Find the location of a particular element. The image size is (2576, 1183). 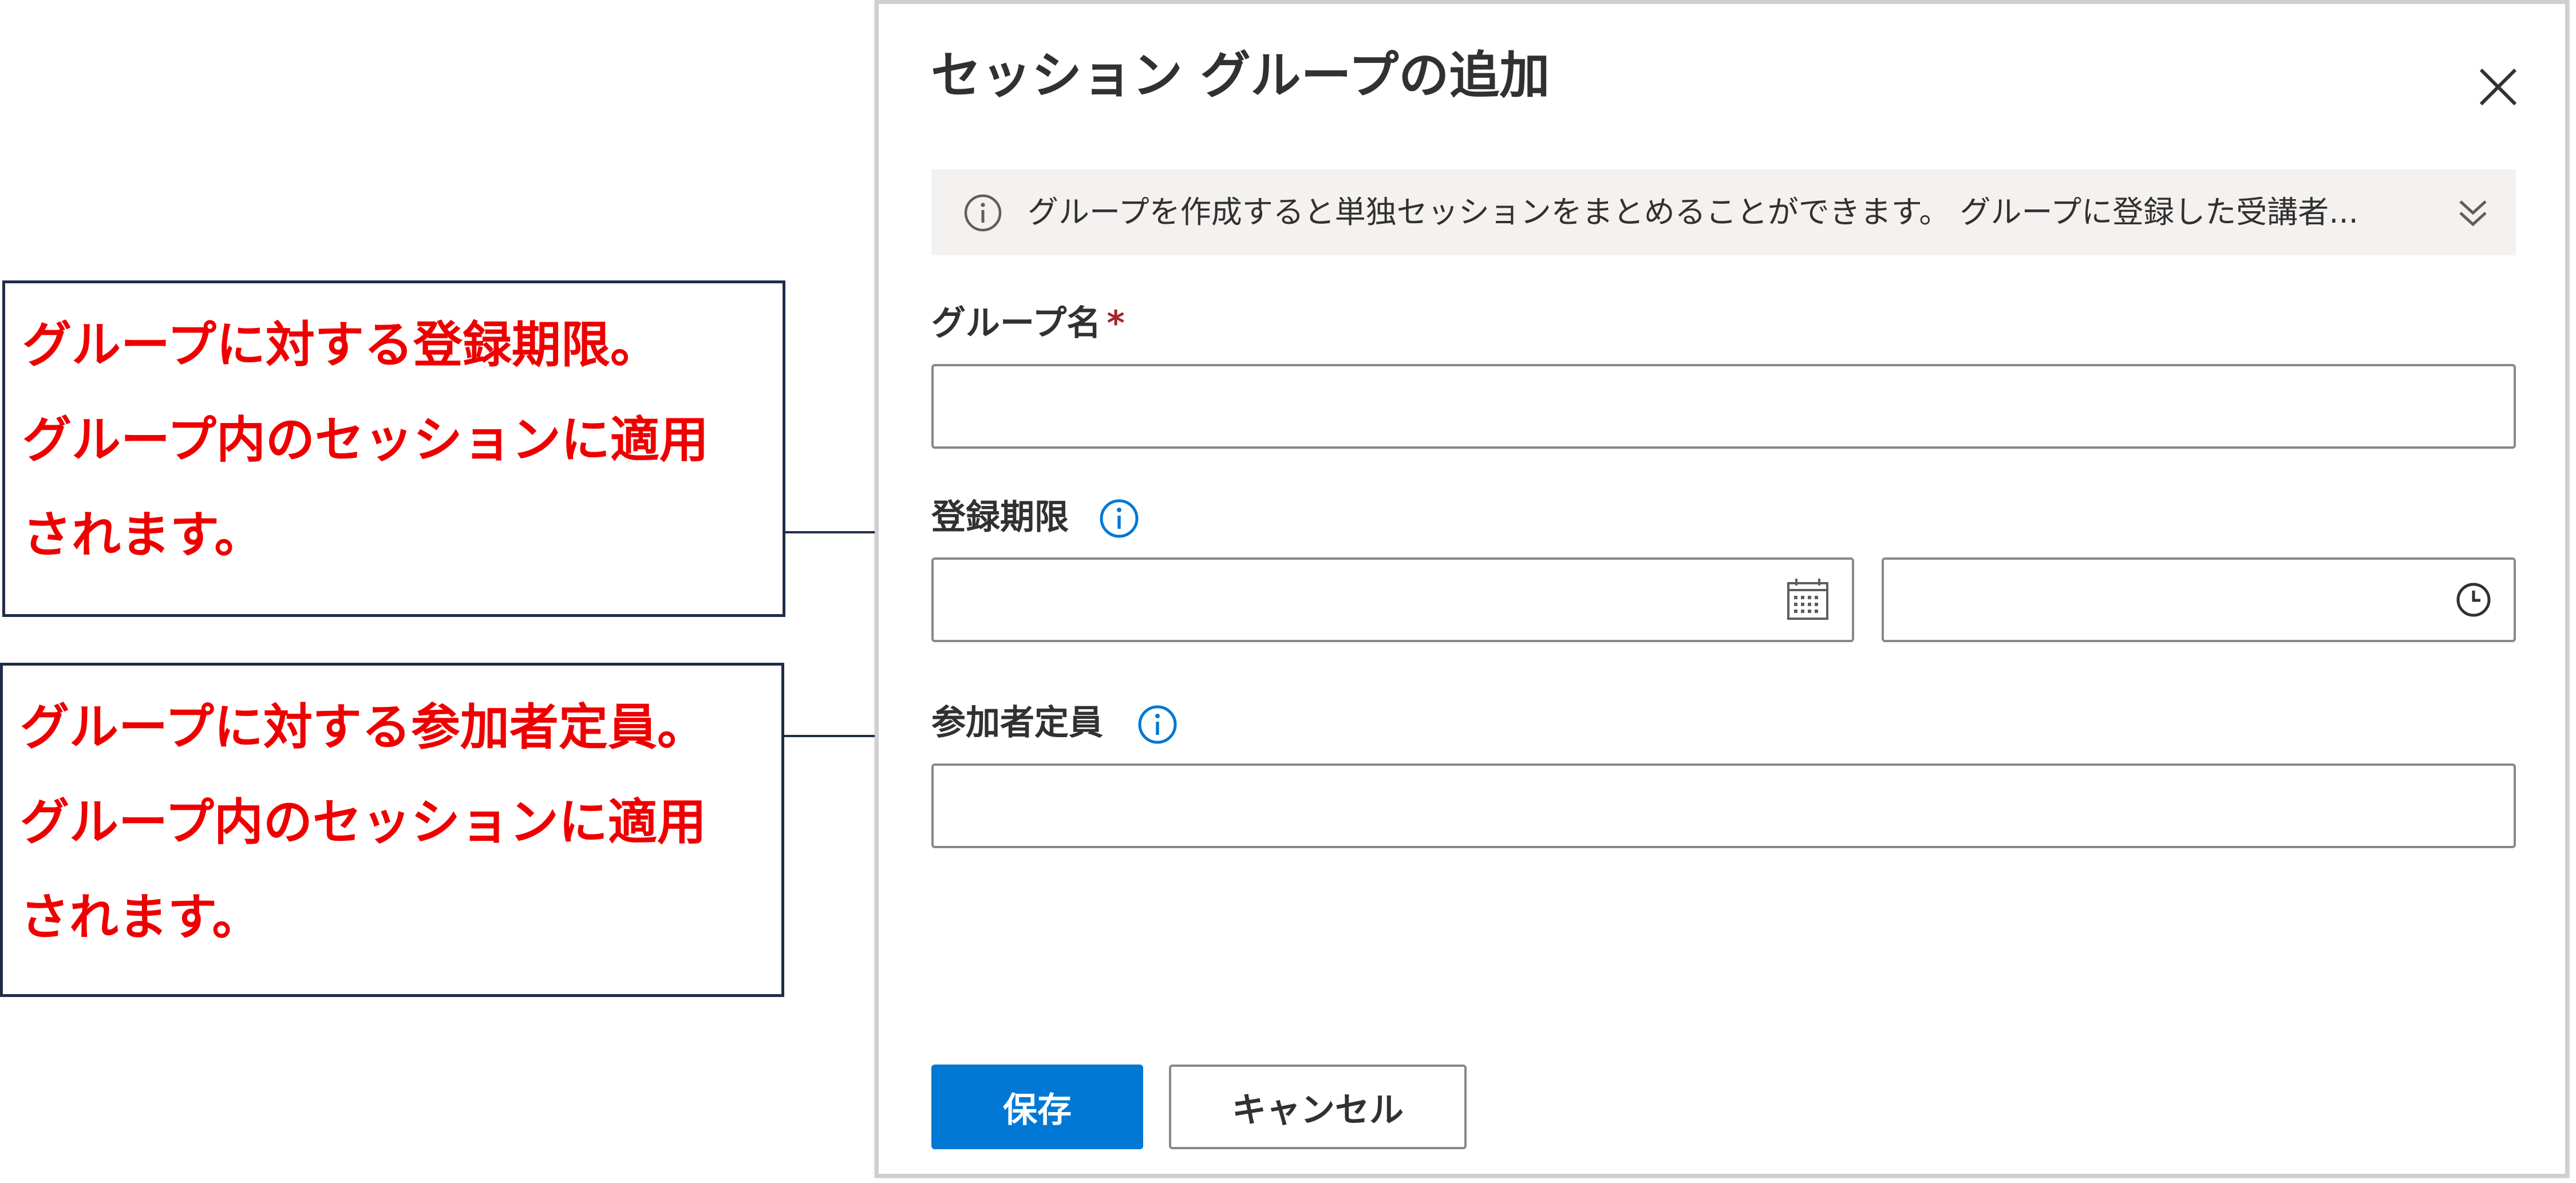

capacity-callout-line-2: グループ内のセッションに適用 is located at coordinates (363, 822).